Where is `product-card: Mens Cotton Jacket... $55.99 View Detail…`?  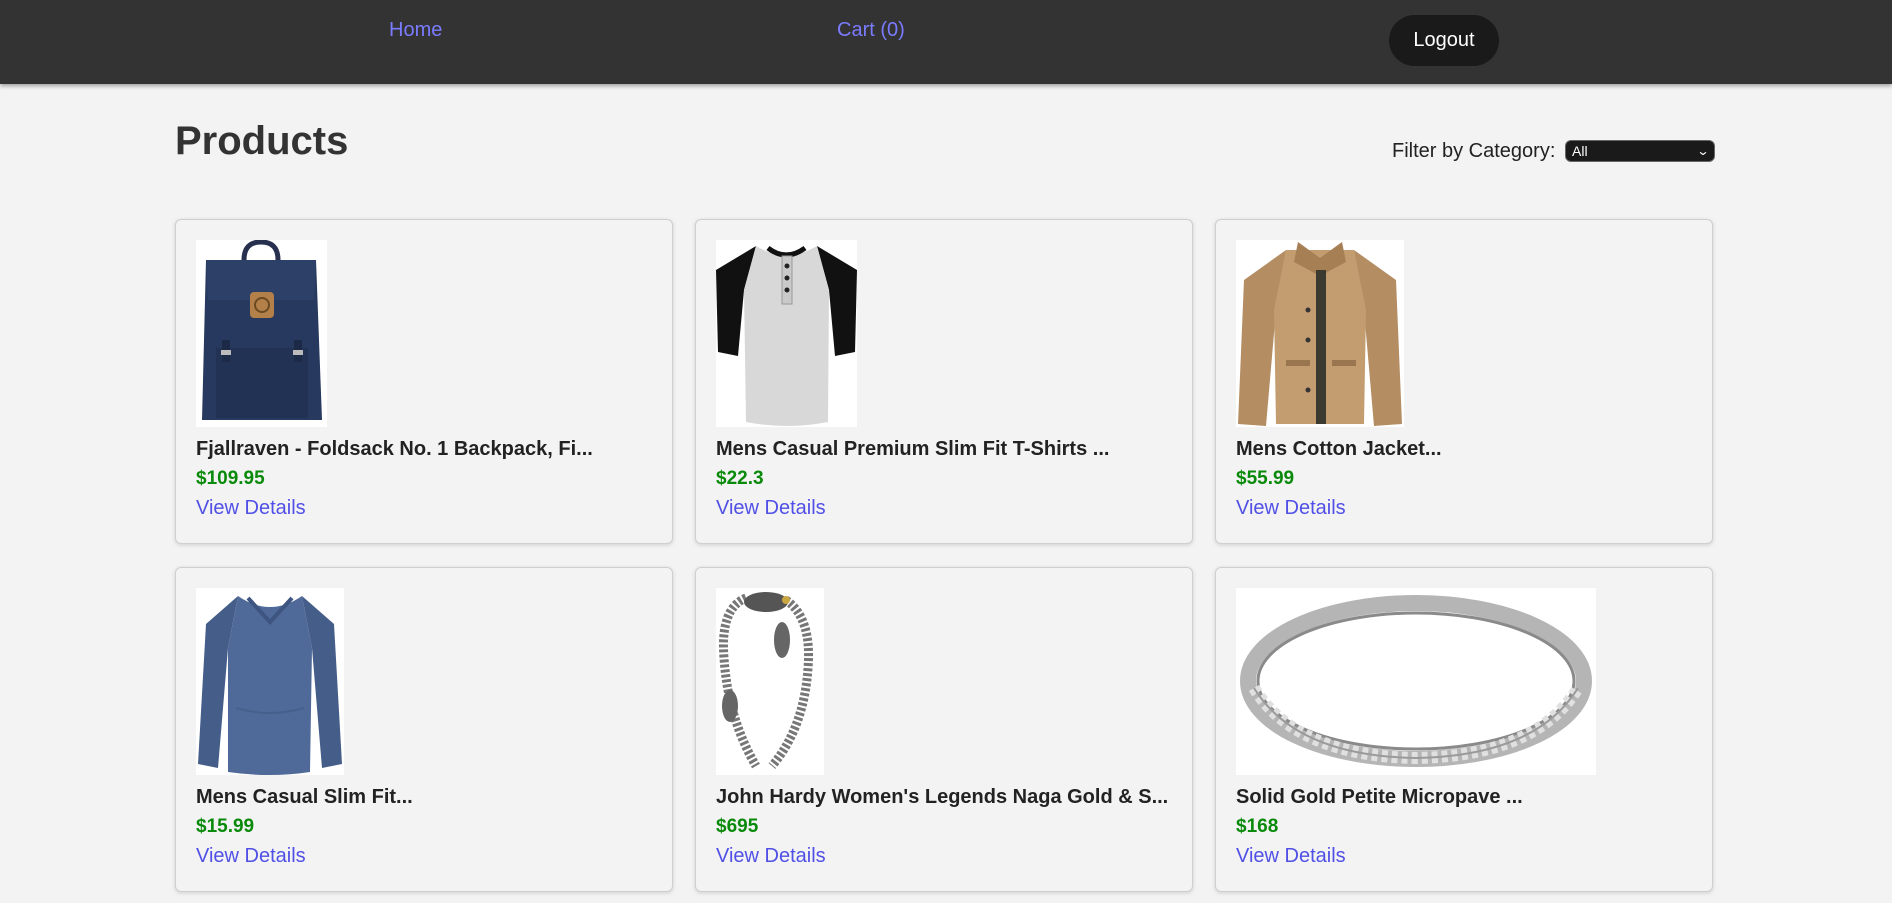
product-card: Mens Cotton Jacket... $55.99 View Detail… is located at coordinates (1464, 381).